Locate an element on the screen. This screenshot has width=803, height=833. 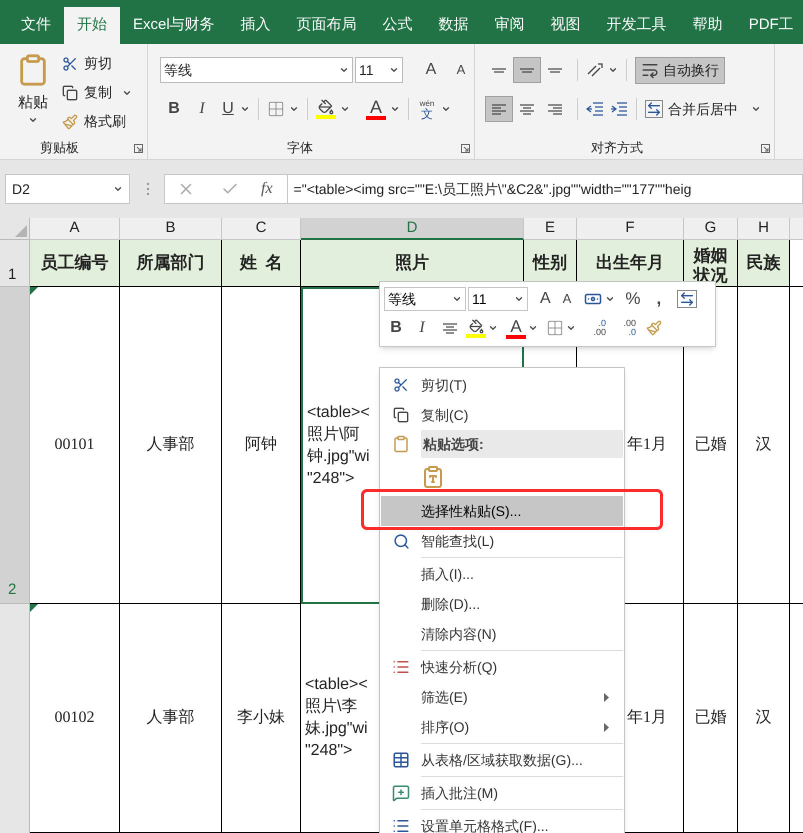
paintbrush-icon is located at coordinates (654, 328).